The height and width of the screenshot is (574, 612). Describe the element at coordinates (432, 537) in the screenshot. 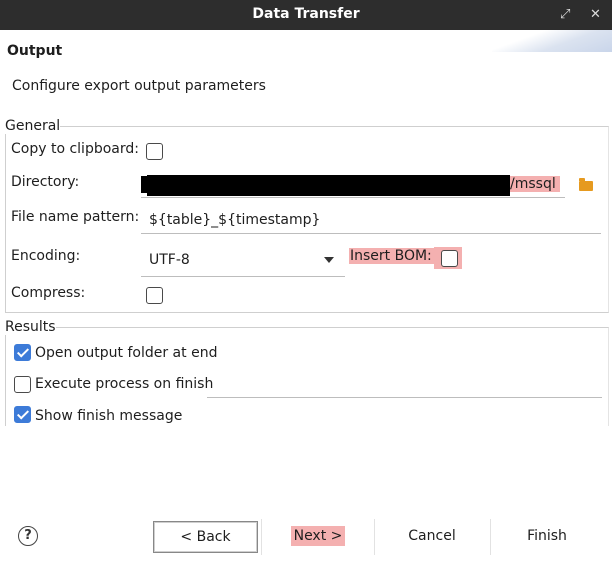

I see `cancel-button: Cancel` at that location.